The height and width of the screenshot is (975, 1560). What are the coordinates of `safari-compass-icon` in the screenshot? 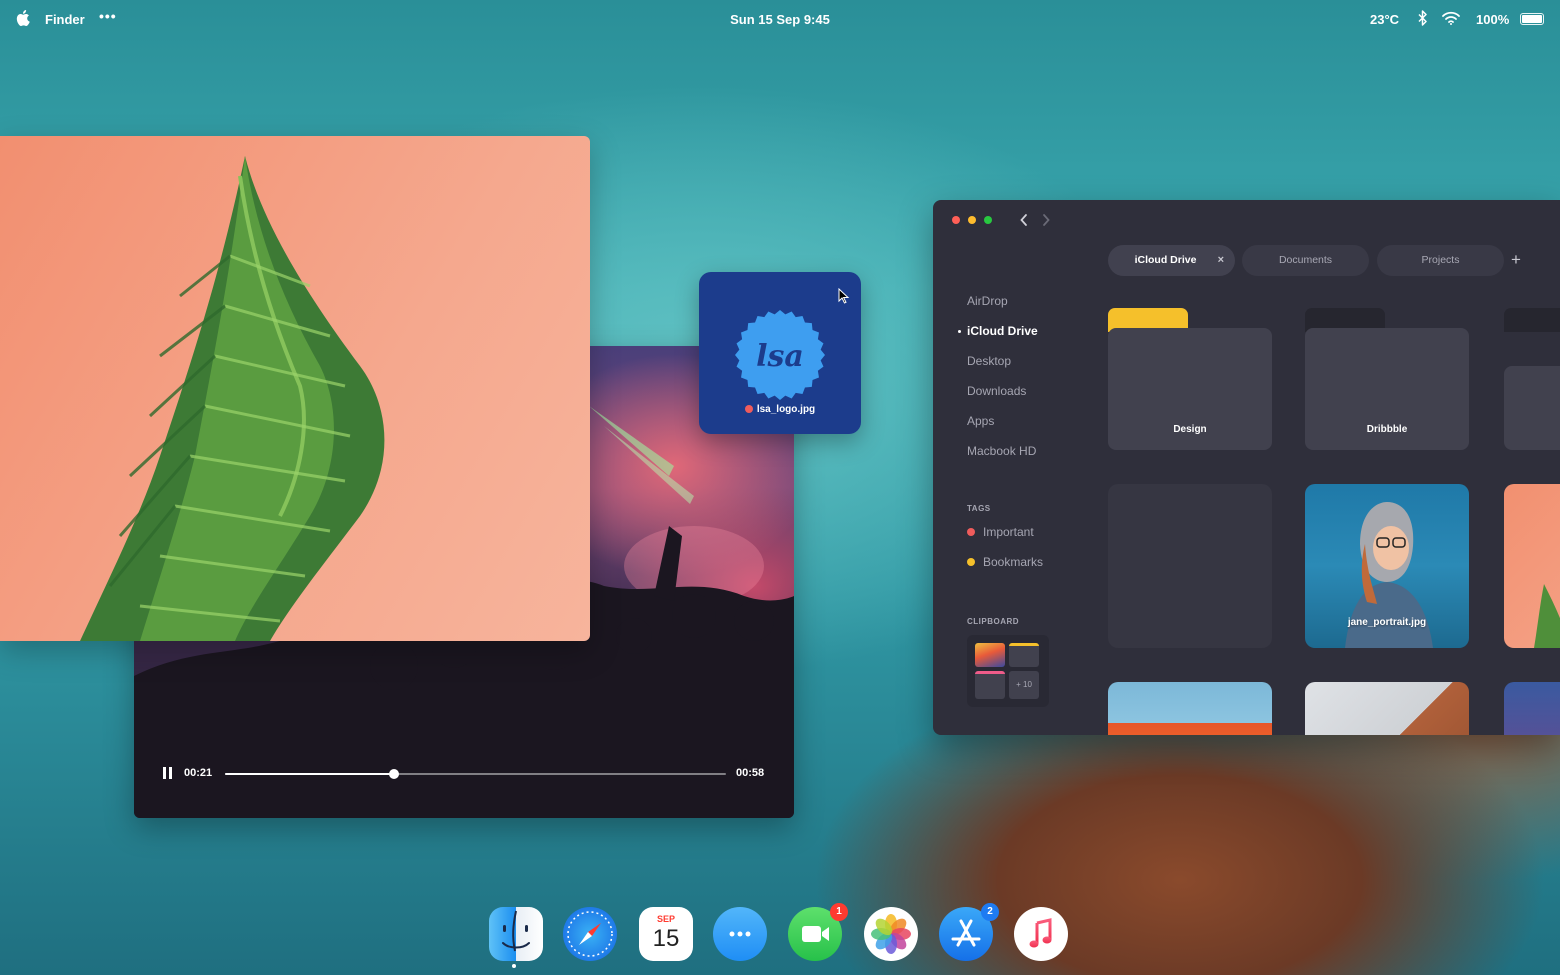 It's located at (590, 934).